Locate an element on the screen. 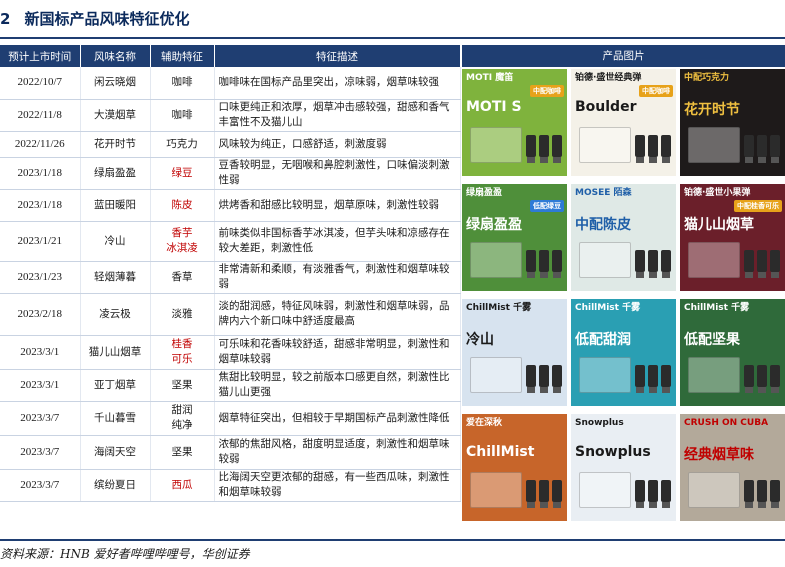 The image size is (785, 567). top-rule is located at coordinates (392, 38).